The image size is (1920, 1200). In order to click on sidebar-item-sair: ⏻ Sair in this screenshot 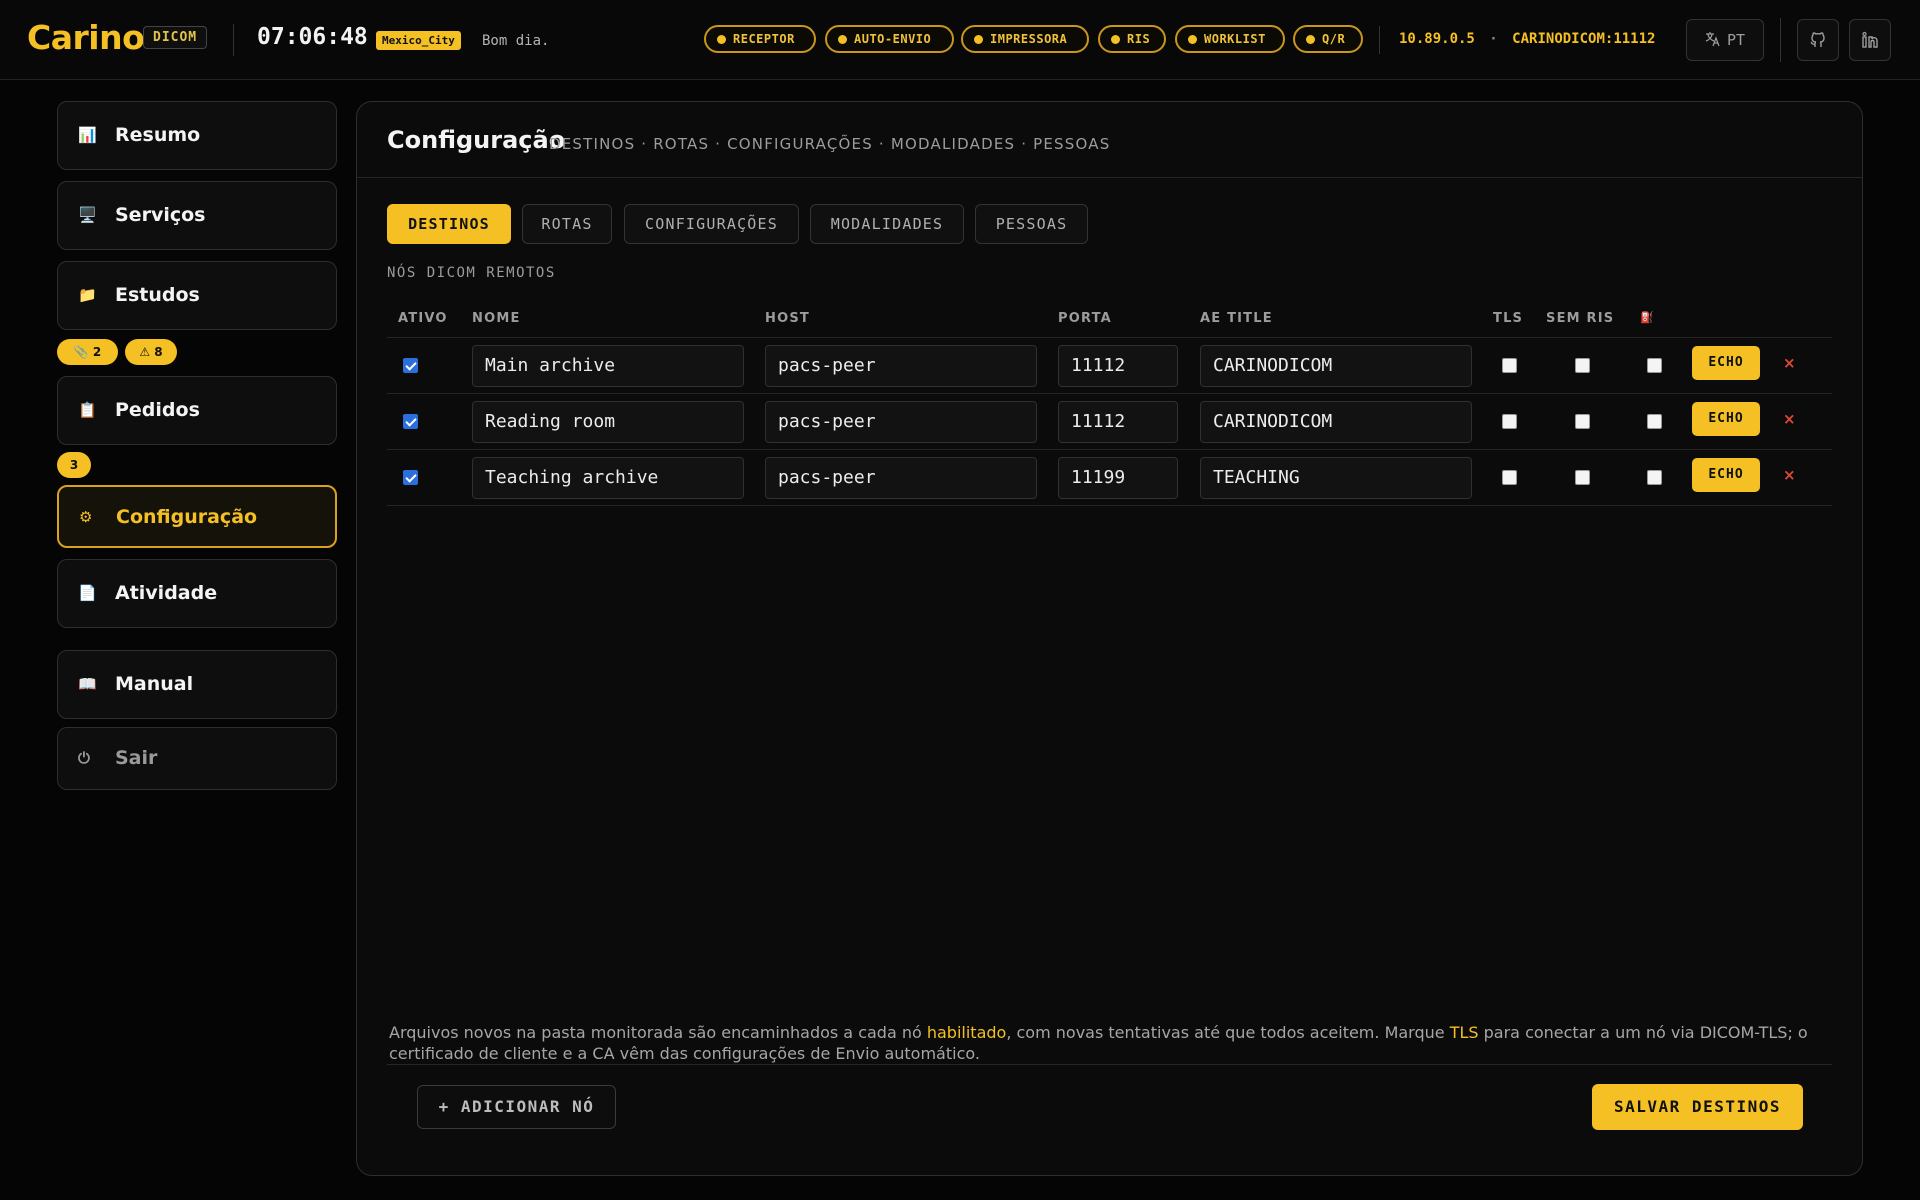, I will do `click(197, 758)`.